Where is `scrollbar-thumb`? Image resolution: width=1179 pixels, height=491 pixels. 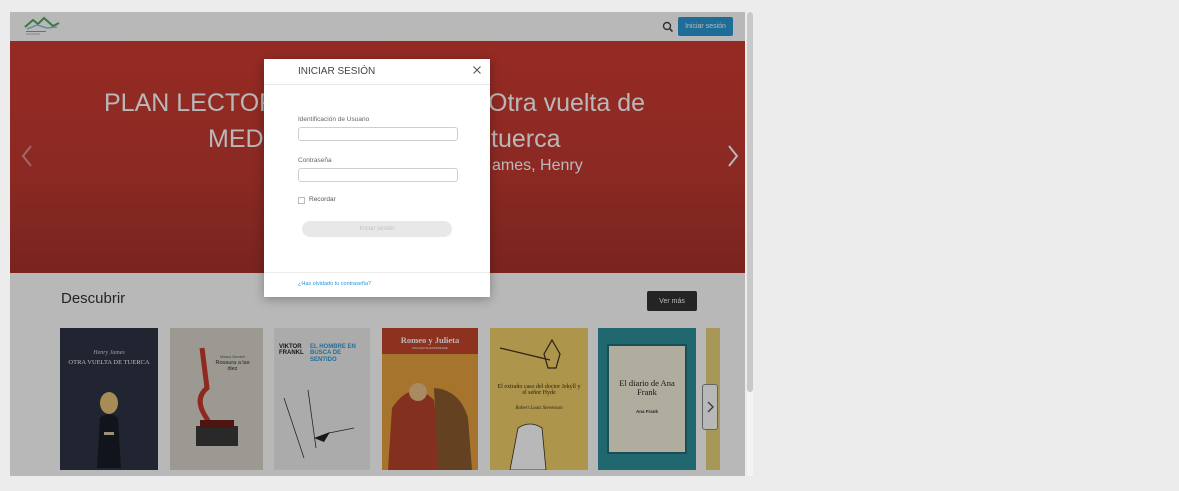 scrollbar-thumb is located at coordinates (750, 202).